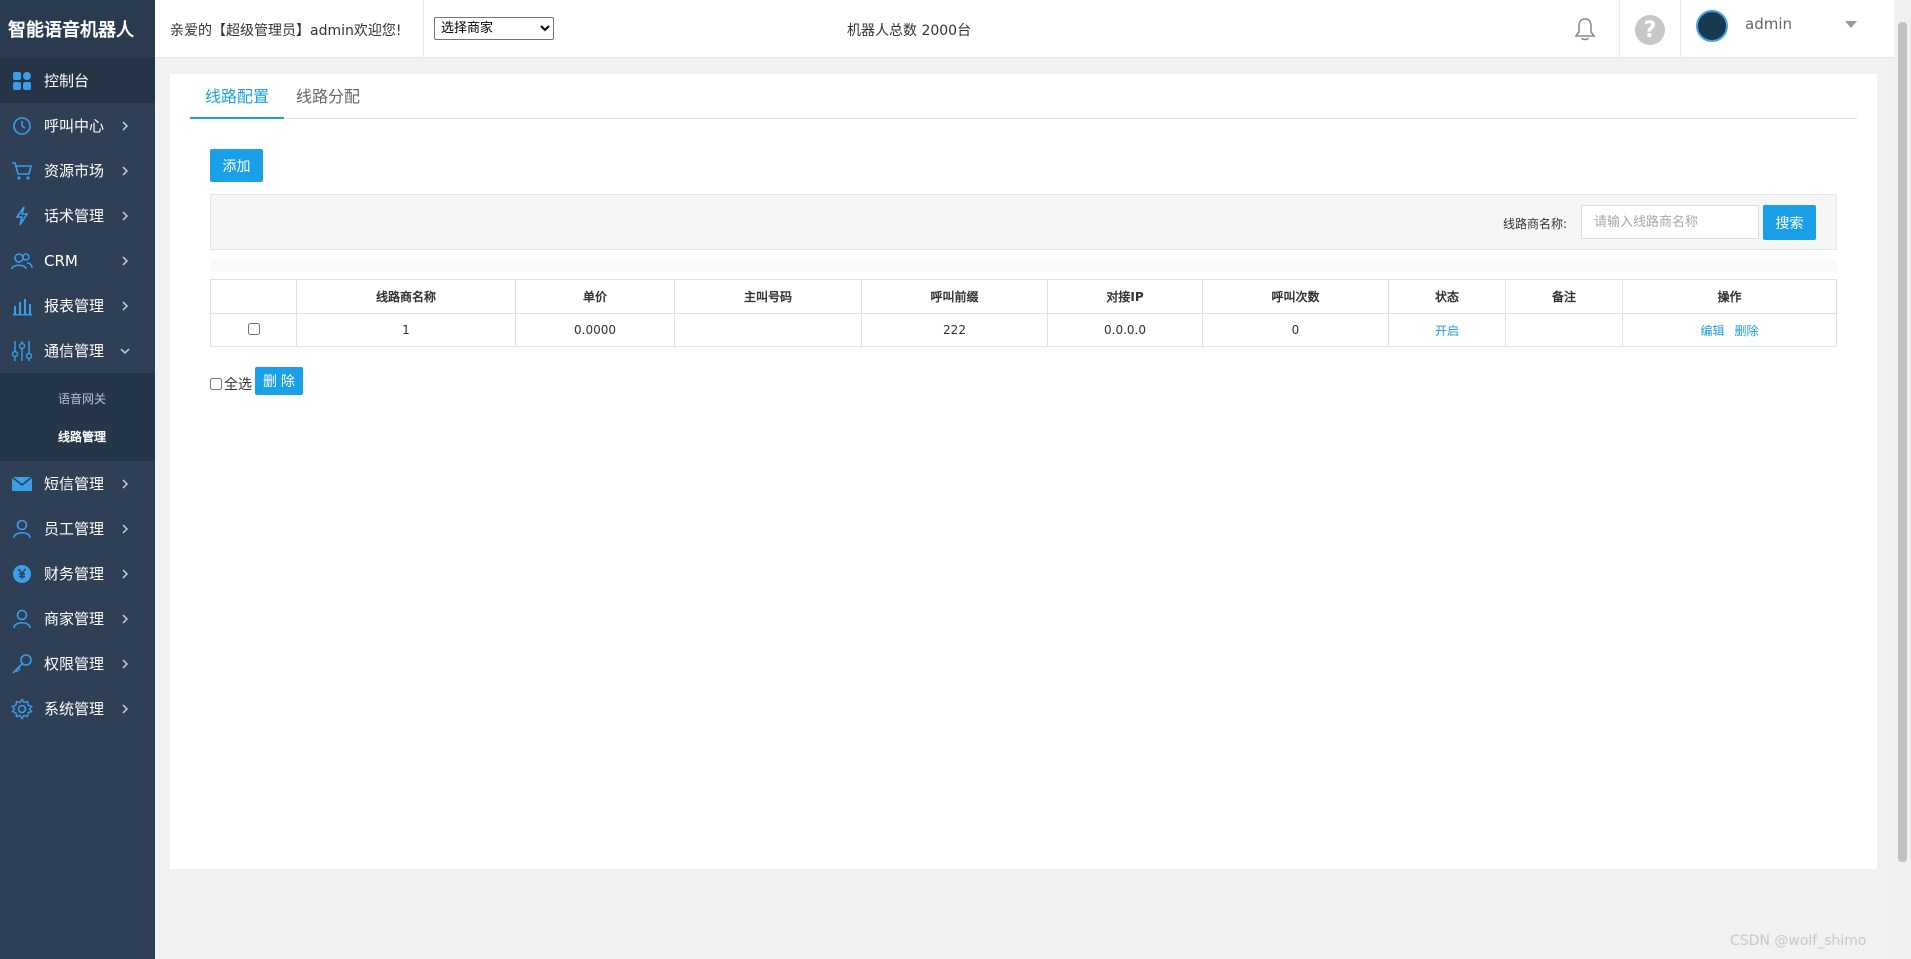  What do you see at coordinates (77, 215) in the screenshot?
I see `sidebar-item-script-management: 话术管理` at bounding box center [77, 215].